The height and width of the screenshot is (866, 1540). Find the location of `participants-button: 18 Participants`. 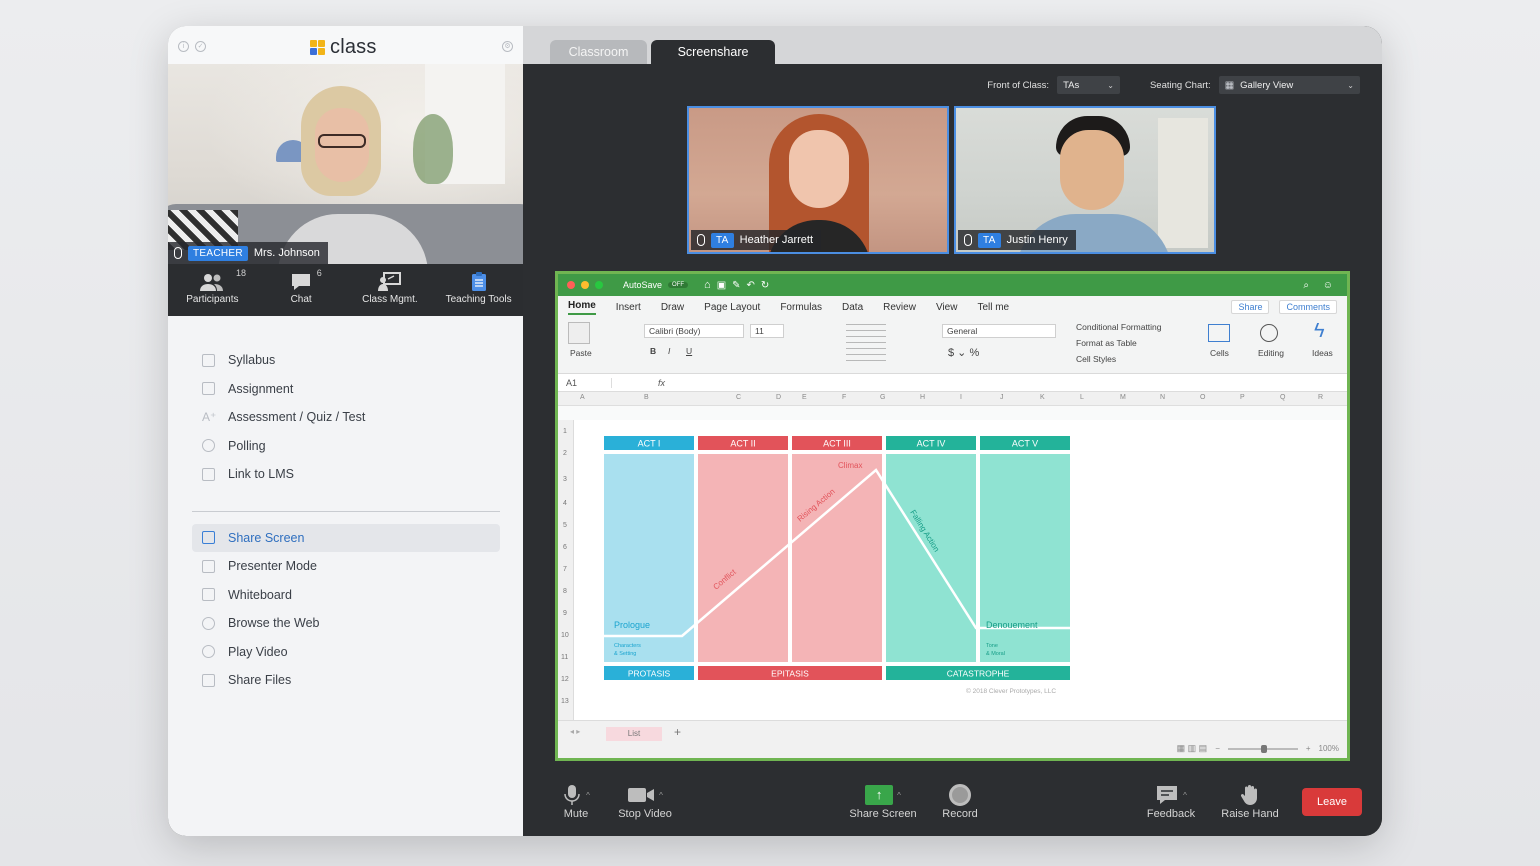

participants-button: 18 Participants is located at coordinates (212, 290).